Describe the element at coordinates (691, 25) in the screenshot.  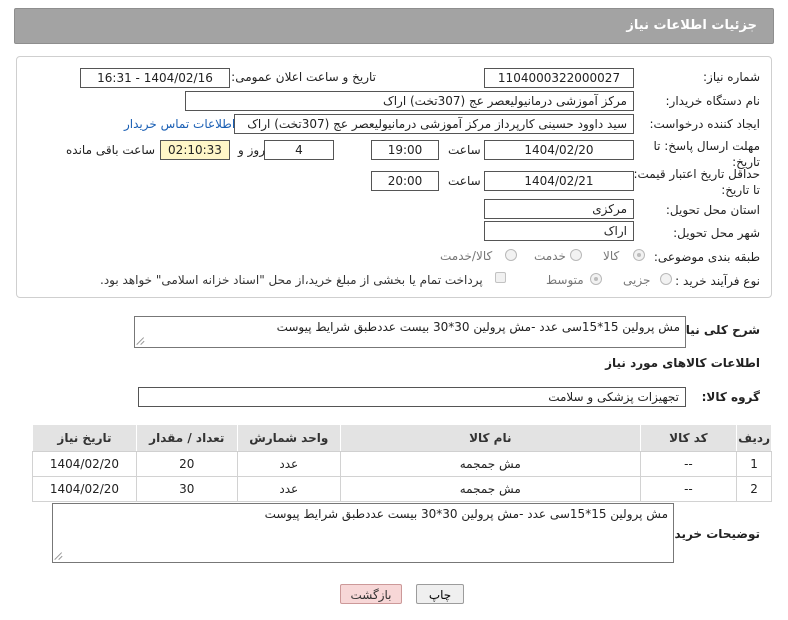
I see `page-title: جزئیات اطلاعات نیاز` at that location.